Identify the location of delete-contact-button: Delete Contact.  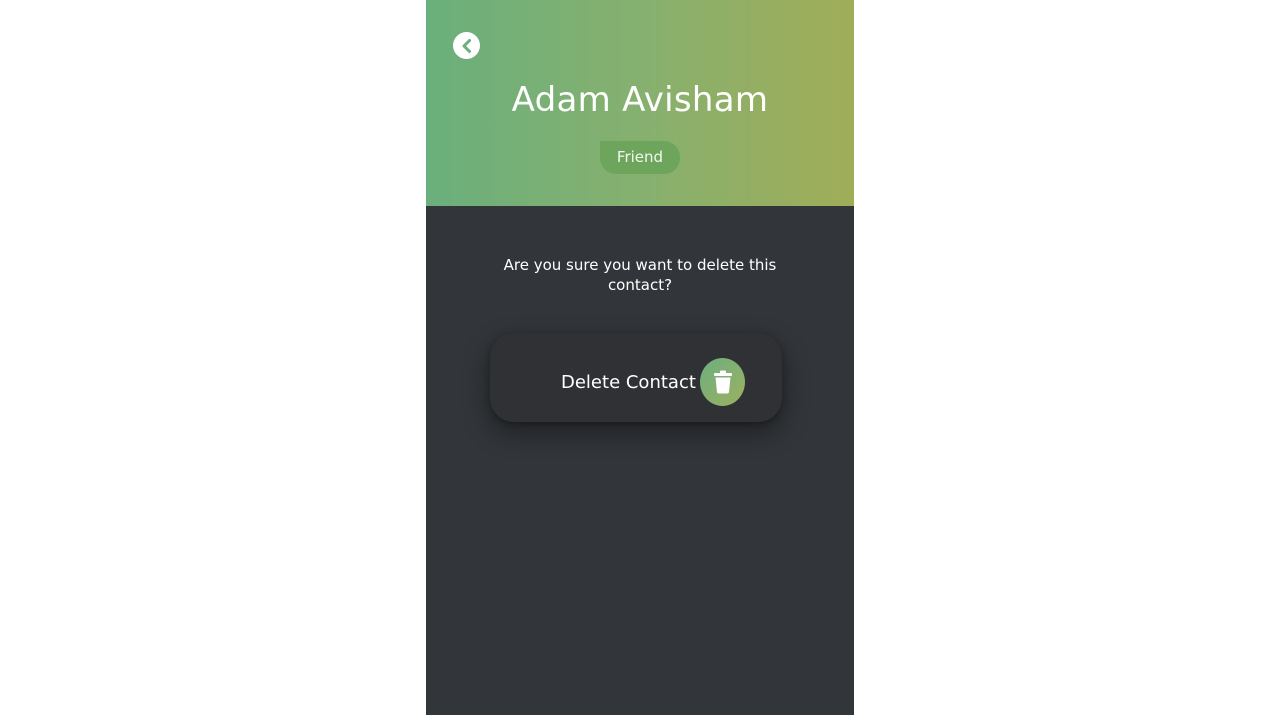
(636, 377).